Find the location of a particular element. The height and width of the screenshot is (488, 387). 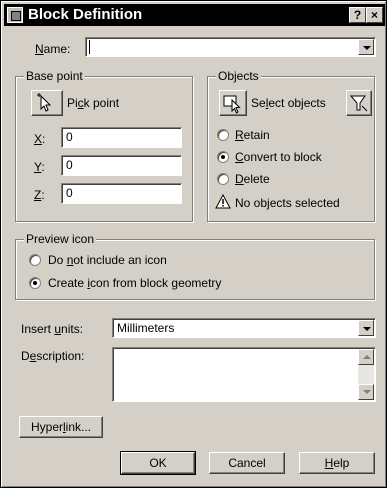

select-objects-label: Select objects is located at coordinates (288, 103).